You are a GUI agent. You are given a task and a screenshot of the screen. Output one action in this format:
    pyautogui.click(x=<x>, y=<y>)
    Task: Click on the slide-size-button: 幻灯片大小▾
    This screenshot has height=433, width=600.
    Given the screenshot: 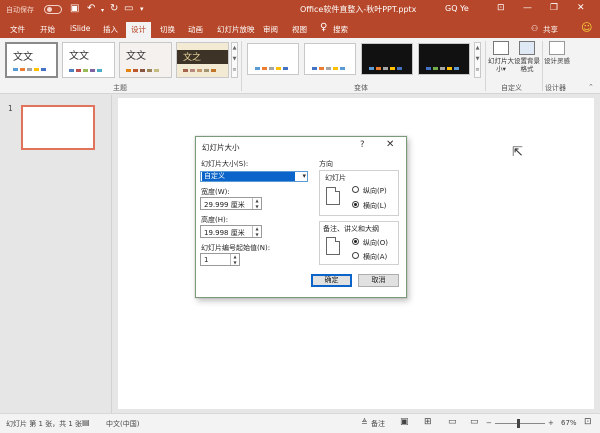 What is the action you would take?
    pyautogui.click(x=501, y=57)
    